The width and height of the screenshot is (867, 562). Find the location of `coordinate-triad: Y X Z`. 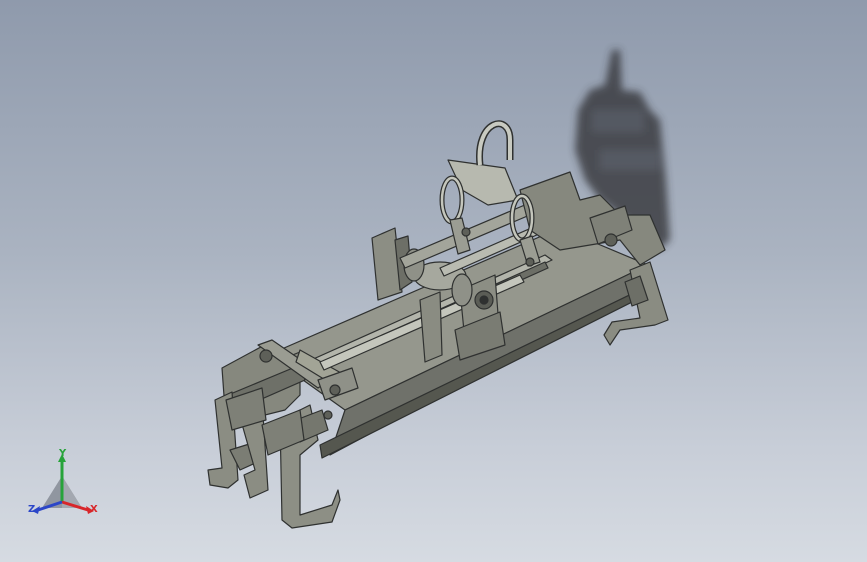

coordinate-triad: Y X Z is located at coordinates (67, 486).